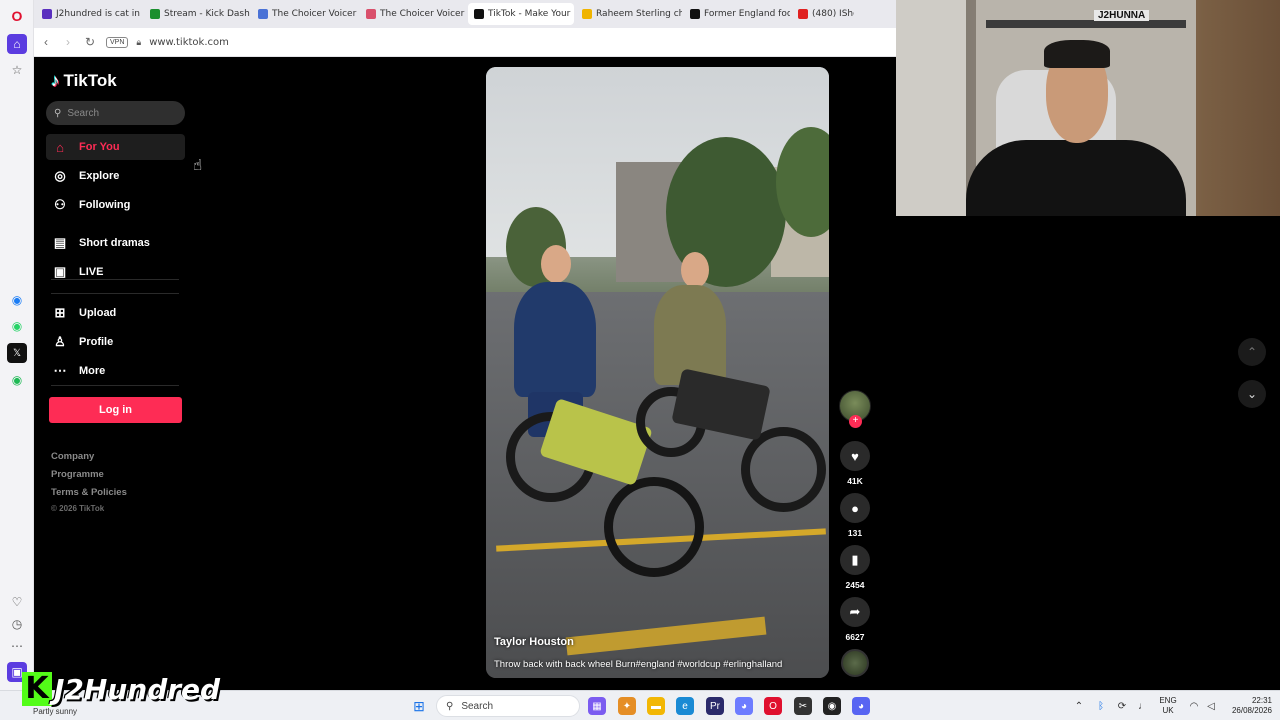  I want to click on volume-icon: ◁, so click(1211, 706).